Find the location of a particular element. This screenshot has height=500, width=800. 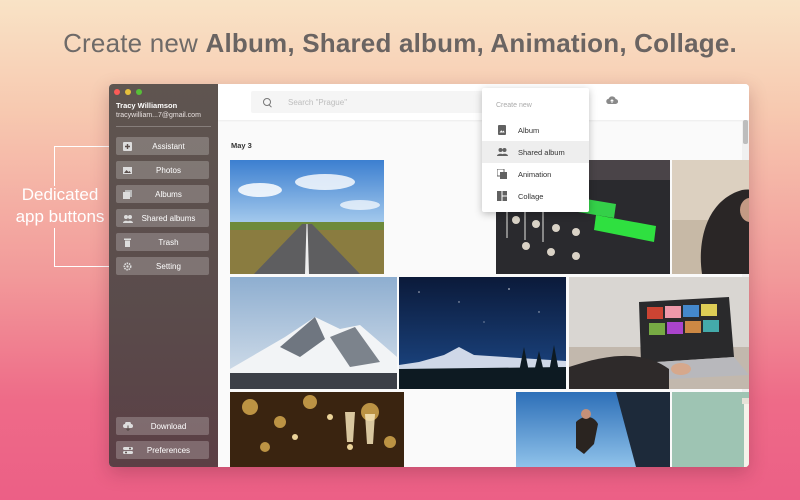

menu-item-shared-album: Shared album is located at coordinates (535, 152).